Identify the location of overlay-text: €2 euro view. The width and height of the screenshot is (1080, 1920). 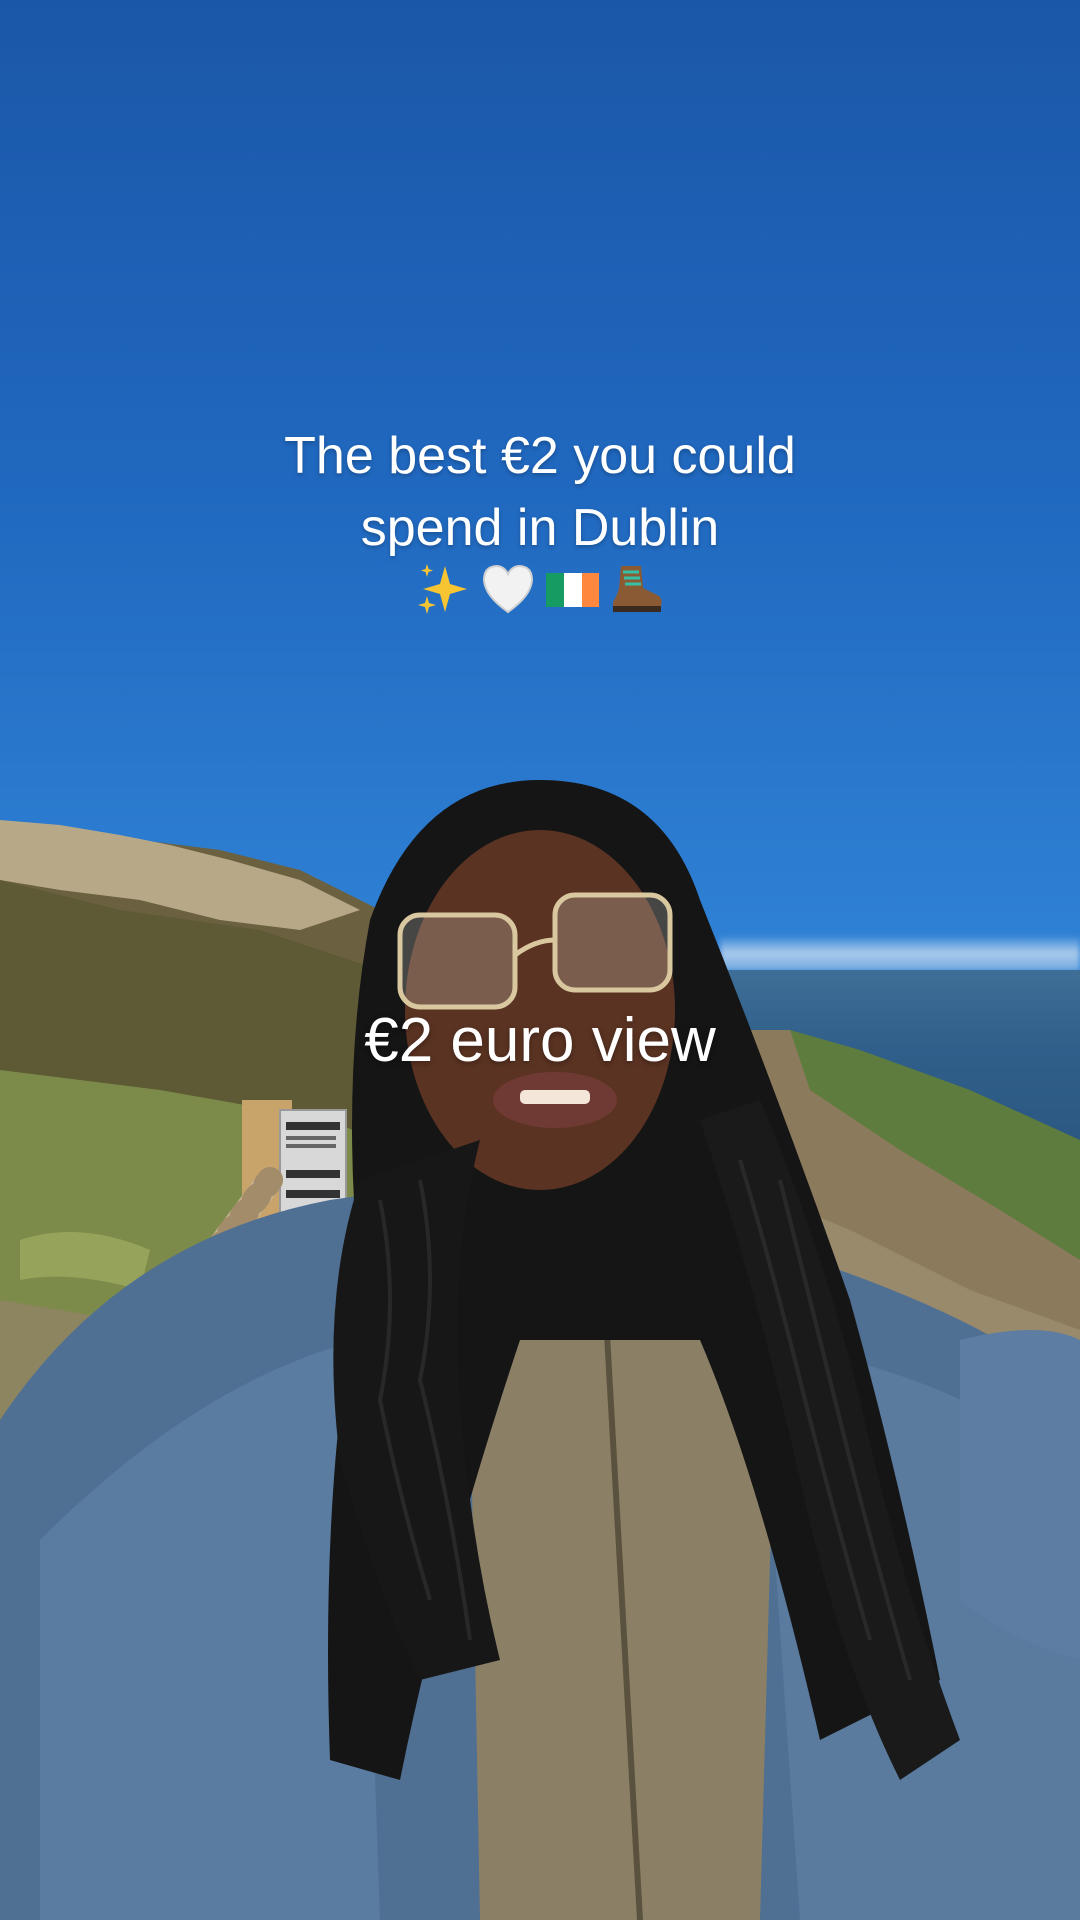
(540, 1040).